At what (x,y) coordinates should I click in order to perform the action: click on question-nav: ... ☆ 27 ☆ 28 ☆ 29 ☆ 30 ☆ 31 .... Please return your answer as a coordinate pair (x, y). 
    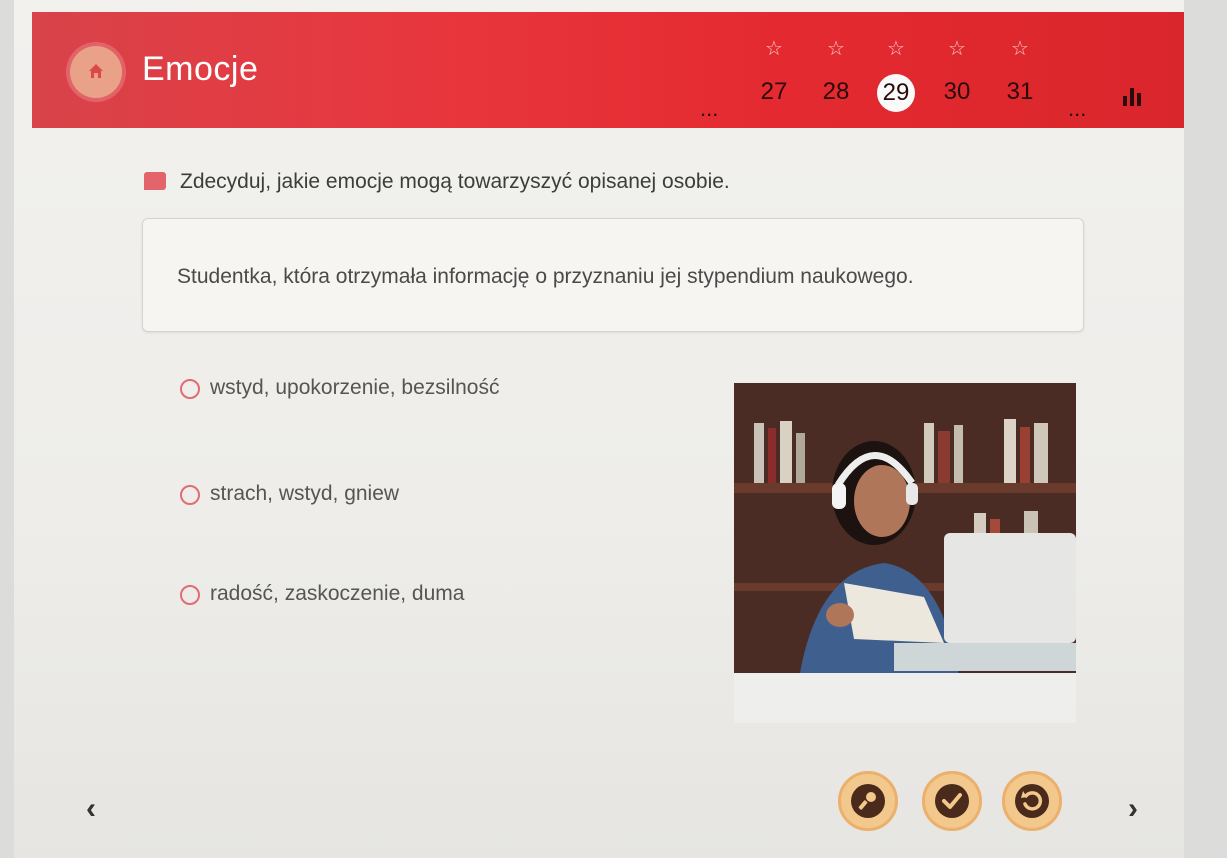
    Looking at the image, I should click on (608, 79).